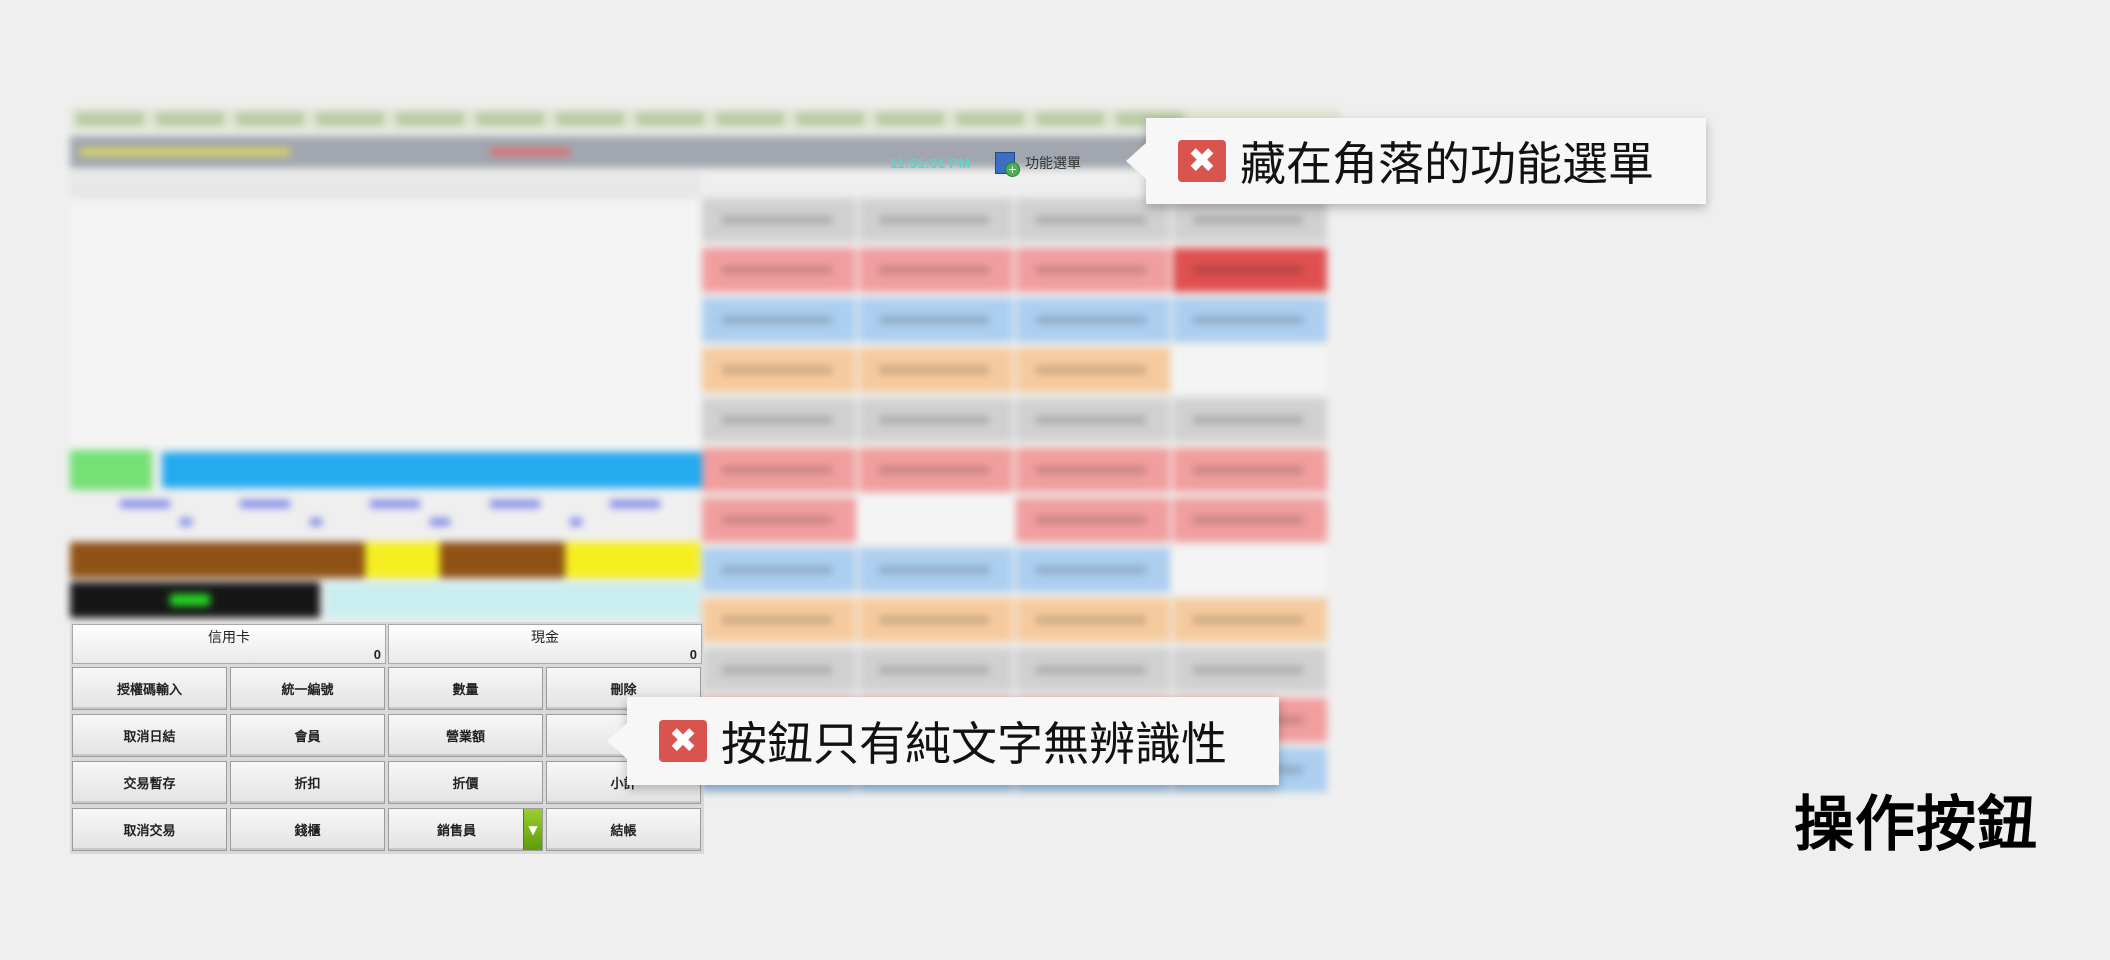  I want to click on document-add-icon: +, so click(1006, 163).